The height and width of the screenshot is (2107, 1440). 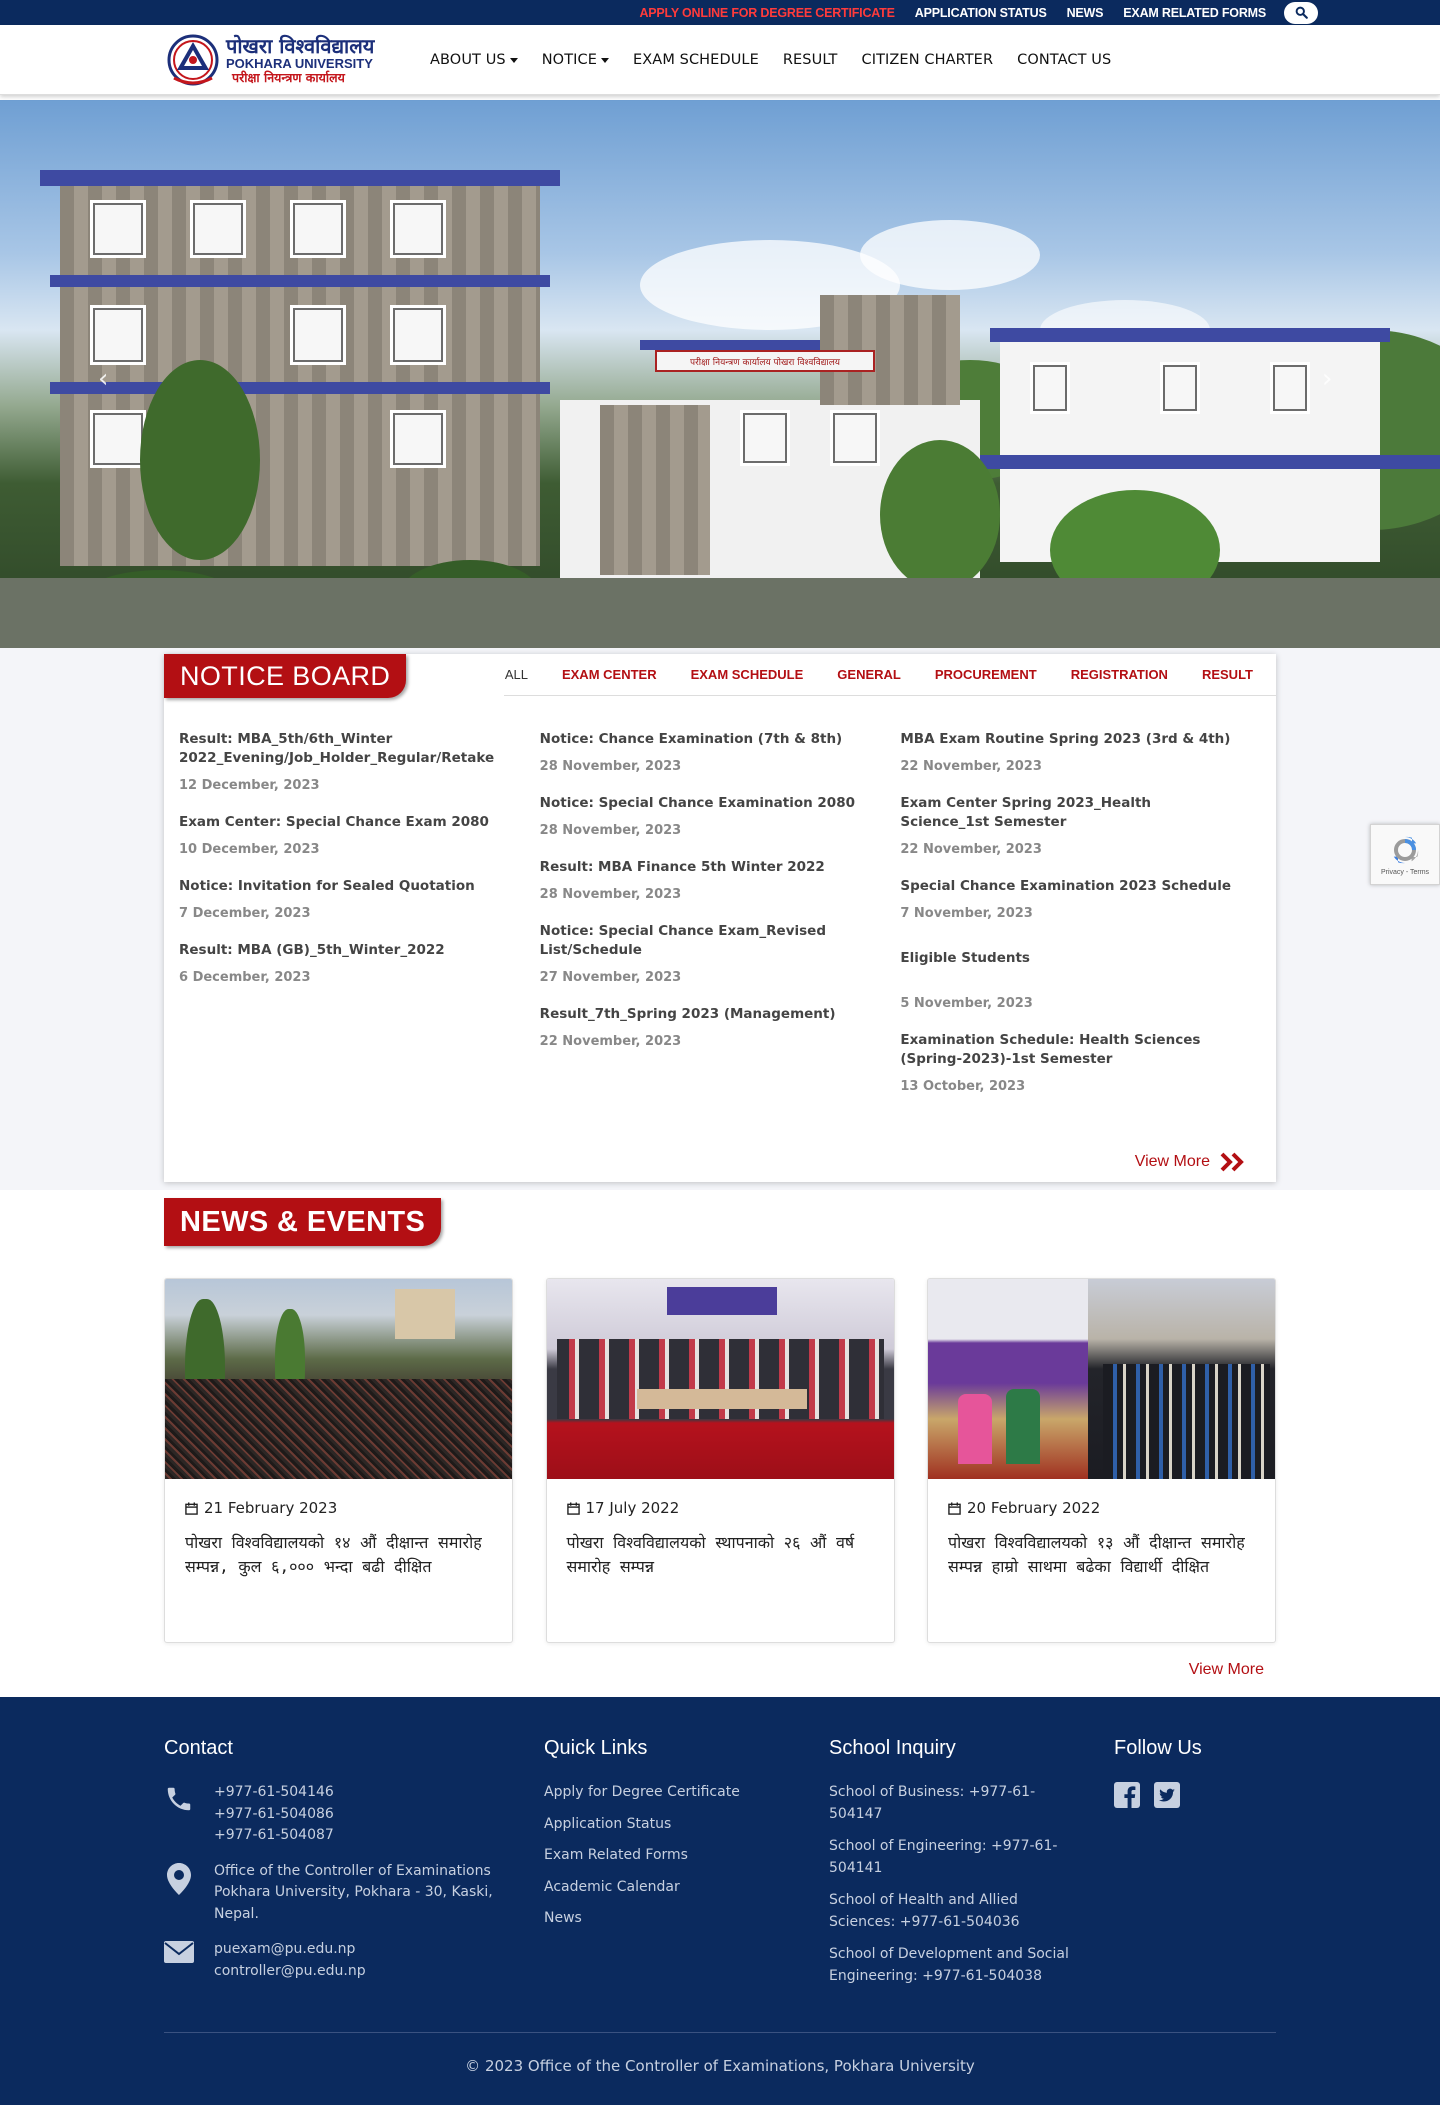 What do you see at coordinates (1194, 13) in the screenshot?
I see `exam-related-forms-link: EXAM RELATED FORMS` at bounding box center [1194, 13].